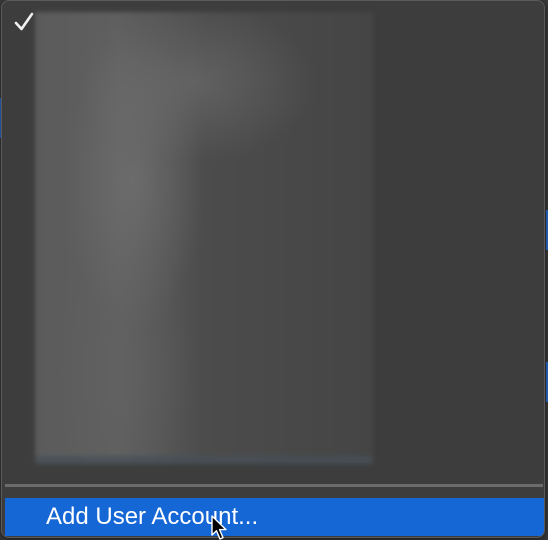 This screenshot has width=548, height=540. Describe the element at coordinates (25, 23) in the screenshot. I see `checkmark-icon` at that location.